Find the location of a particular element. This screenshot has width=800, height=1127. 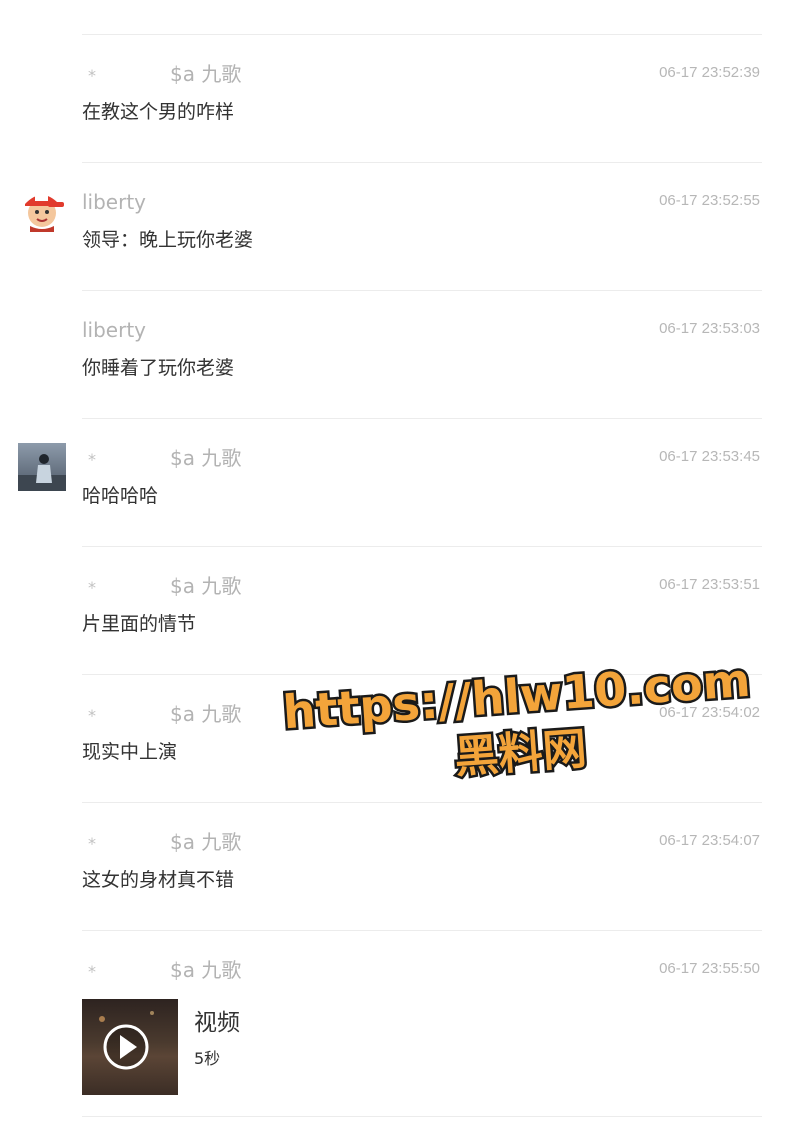

watermark-url: https://hlw10.com is located at coordinates (517, 696).